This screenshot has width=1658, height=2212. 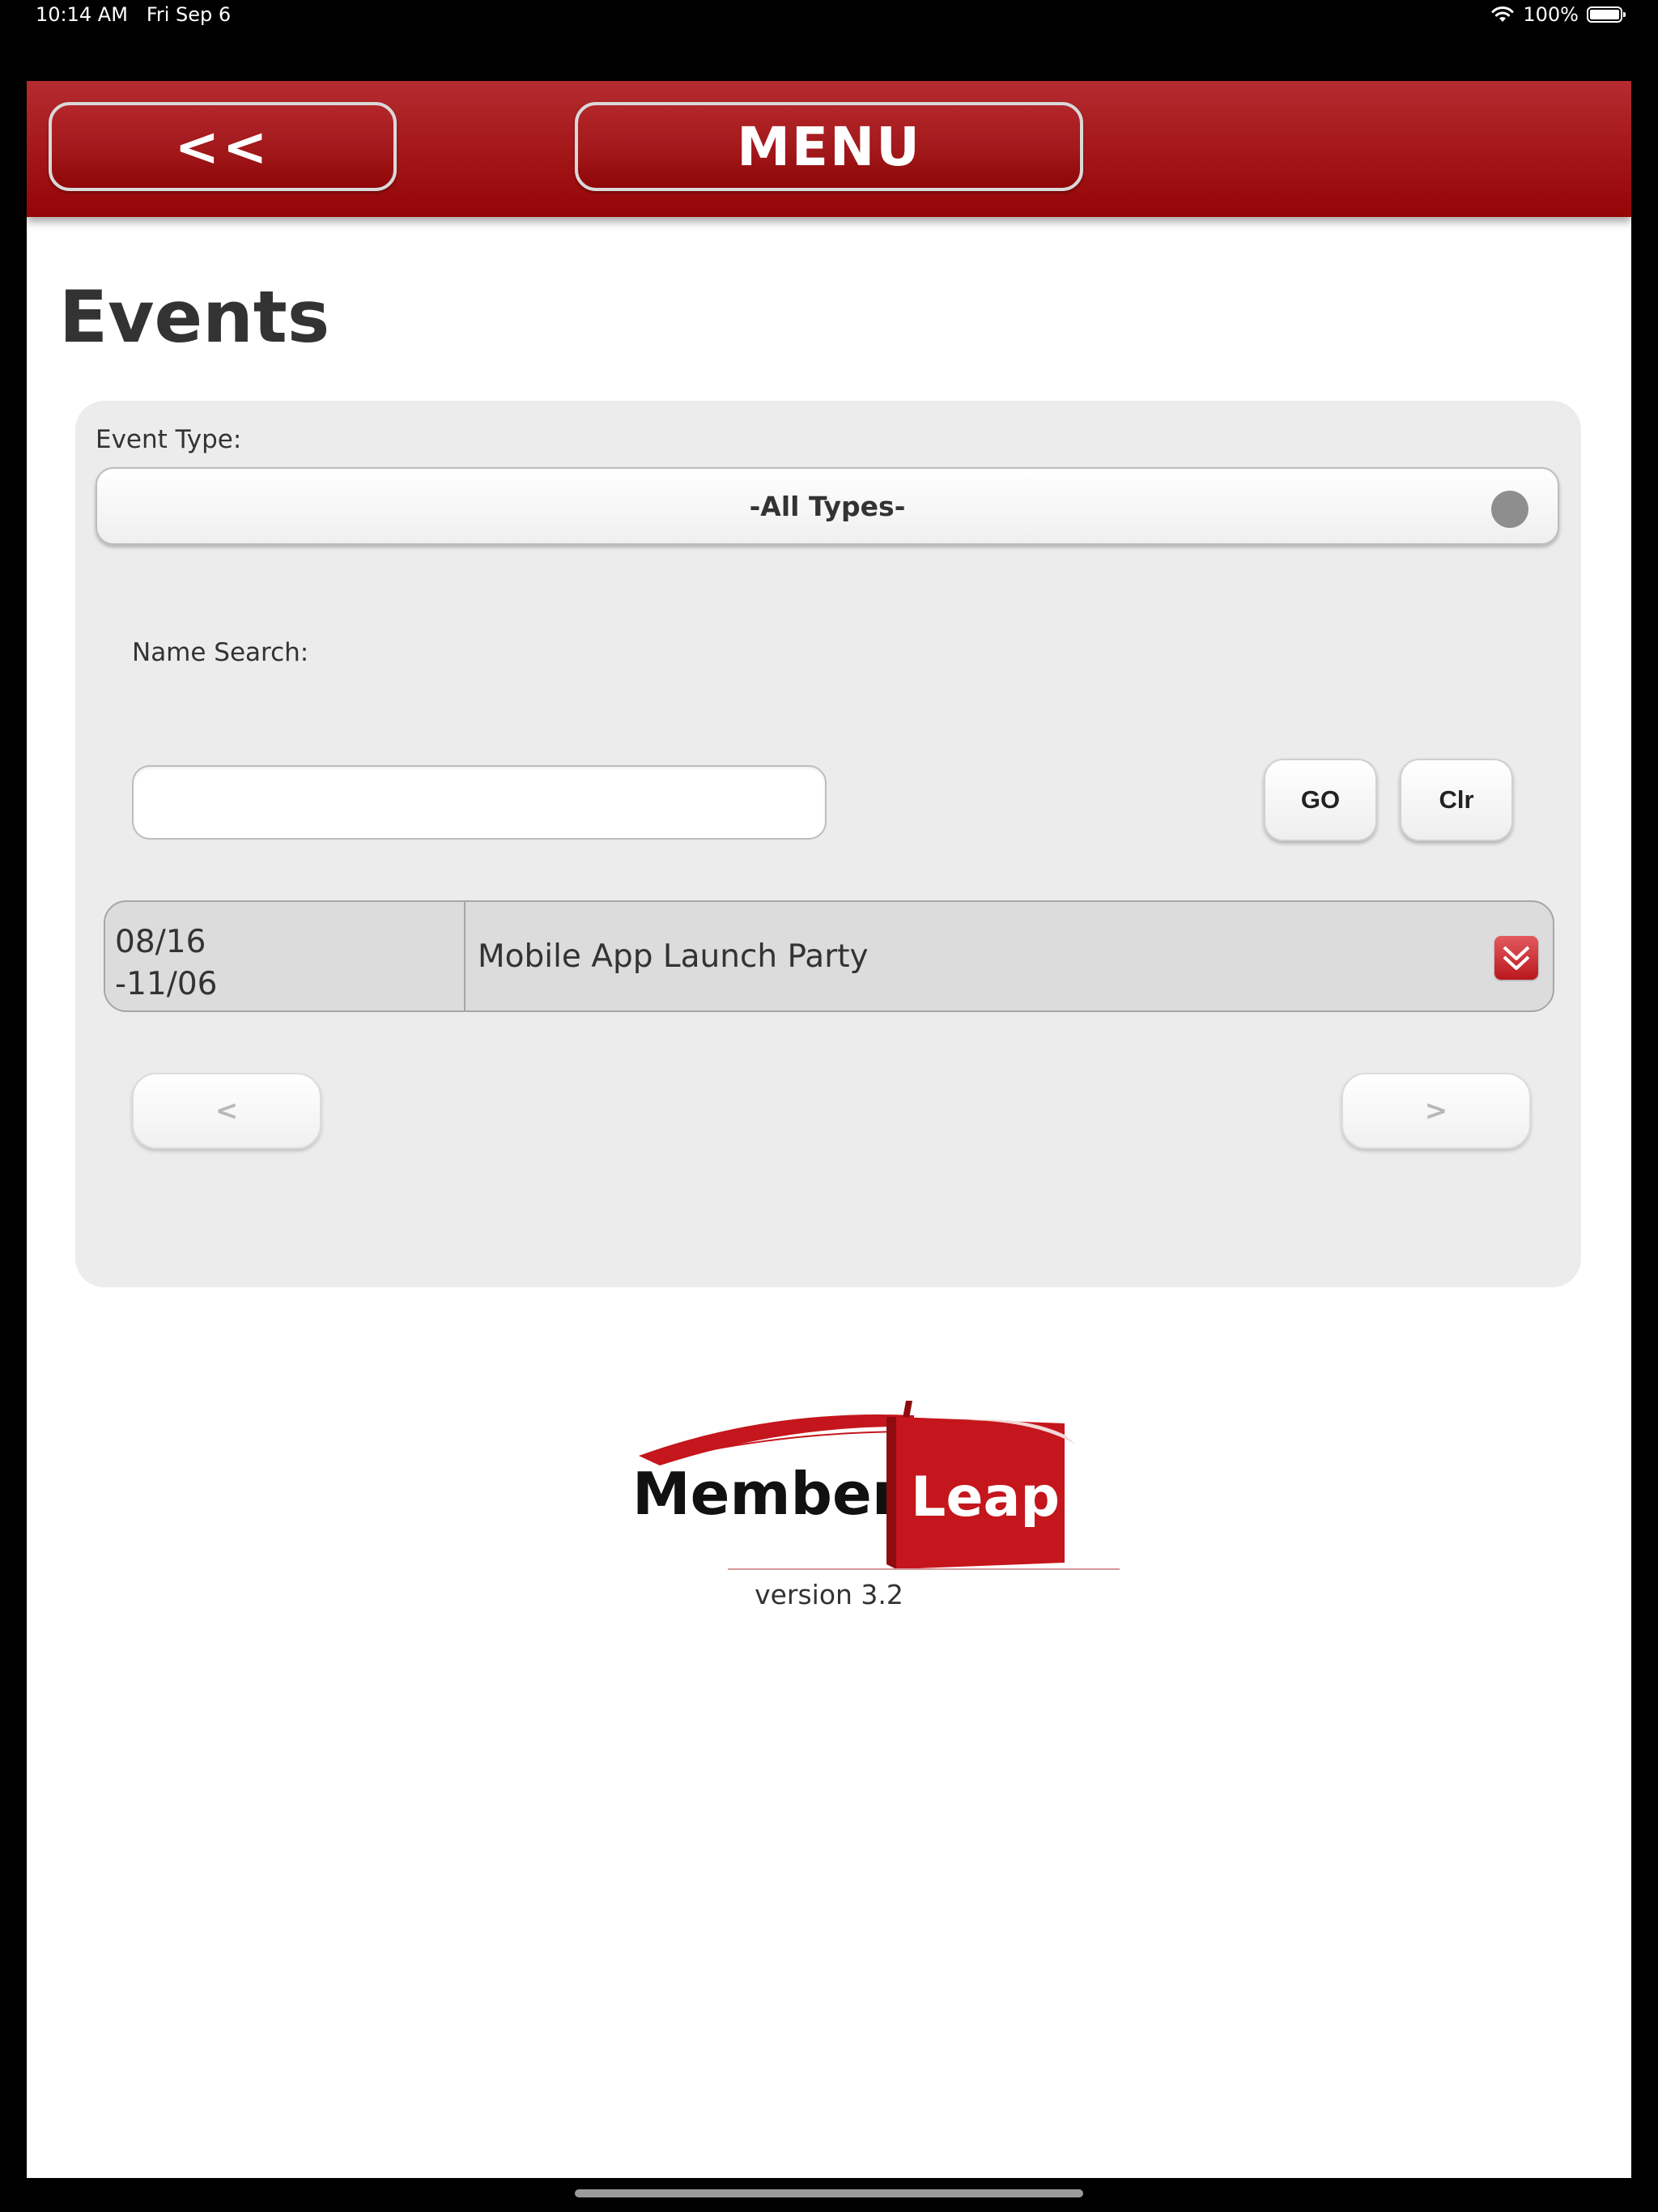 I want to click on event-date: 08/16 -11/06, so click(x=285, y=956).